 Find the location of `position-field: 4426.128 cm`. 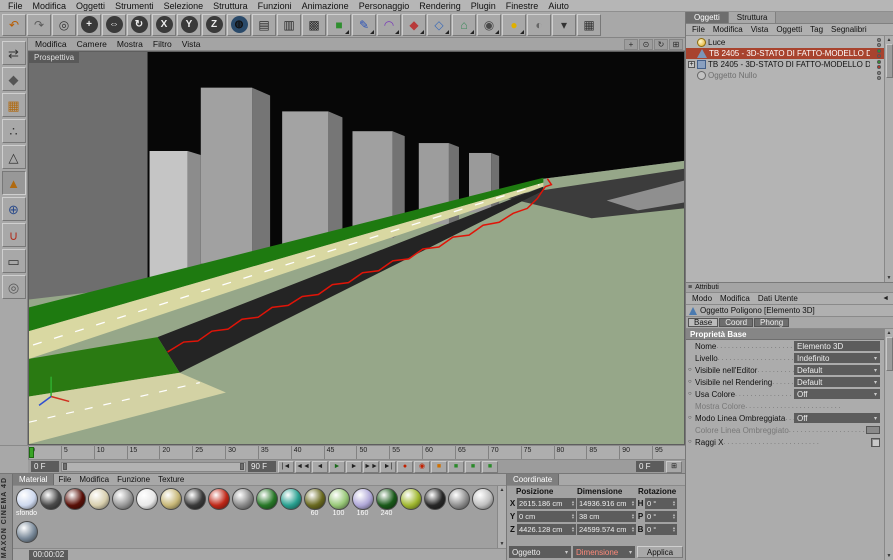

position-field: 4426.128 cm is located at coordinates (546, 529).